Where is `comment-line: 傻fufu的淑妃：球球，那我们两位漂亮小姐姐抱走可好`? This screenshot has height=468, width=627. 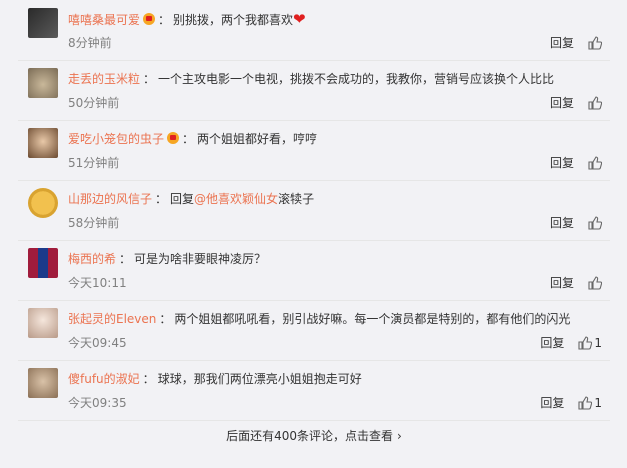 comment-line: 傻fufu的淑妃：球球，那我们两位漂亮小姐姐抱走可好 is located at coordinates (334, 379).